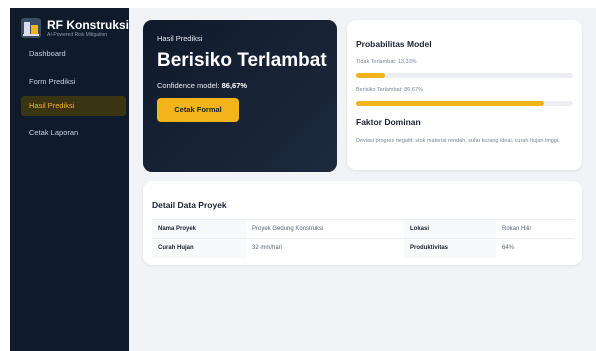  I want to click on detail-title: Detail Data Proyek, so click(189, 205).